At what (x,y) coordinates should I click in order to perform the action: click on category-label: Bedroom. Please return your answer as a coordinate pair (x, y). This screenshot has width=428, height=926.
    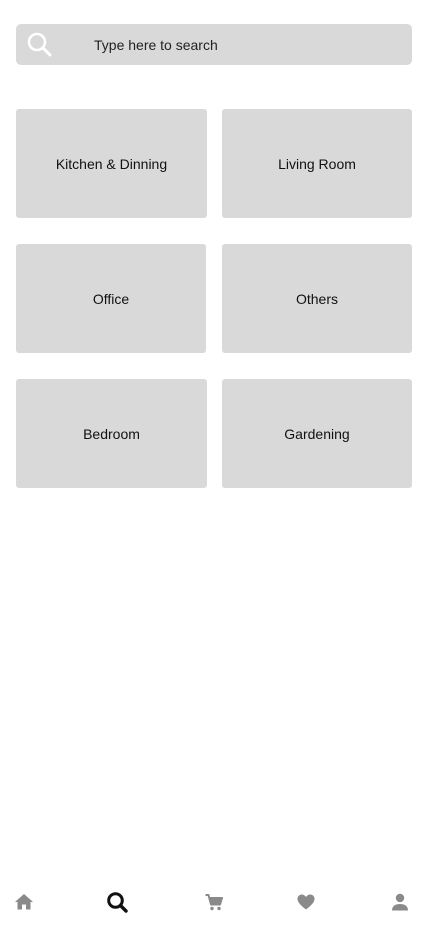
    Looking at the image, I should click on (111, 433).